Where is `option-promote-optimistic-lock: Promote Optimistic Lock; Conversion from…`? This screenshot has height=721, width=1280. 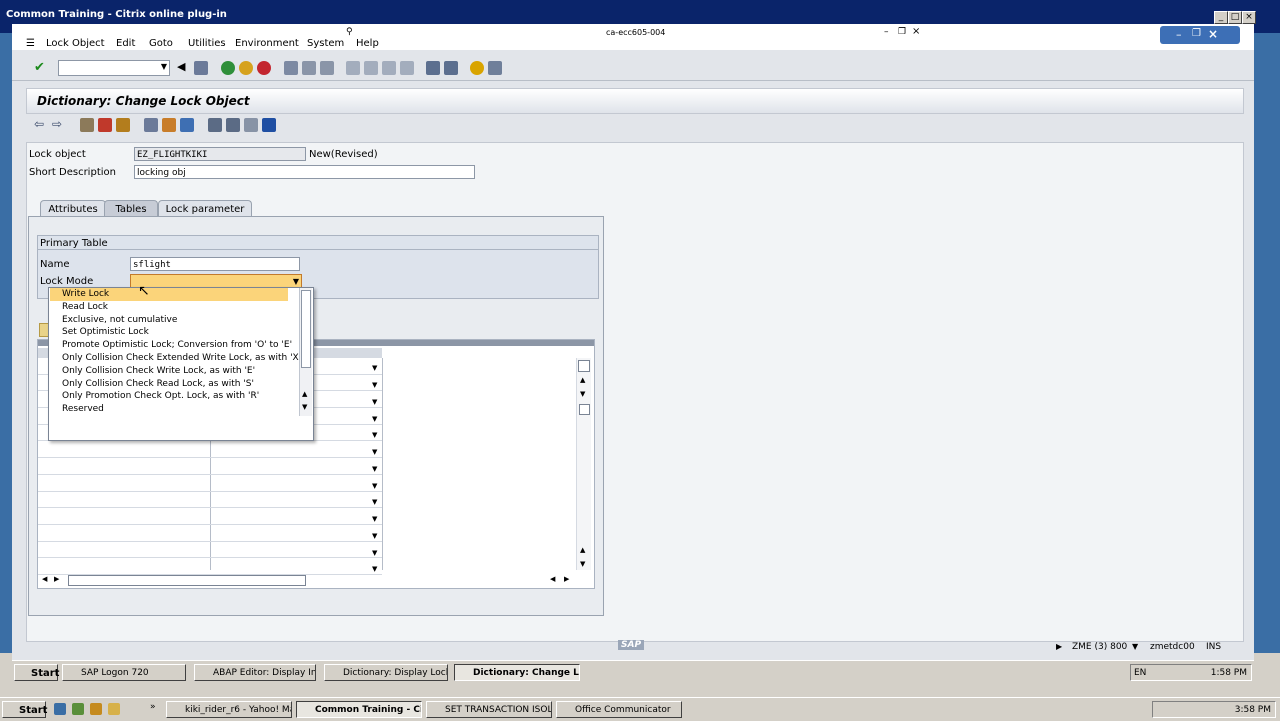 option-promote-optimistic-lock: Promote Optimistic Lock; Conversion from… is located at coordinates (171, 345).